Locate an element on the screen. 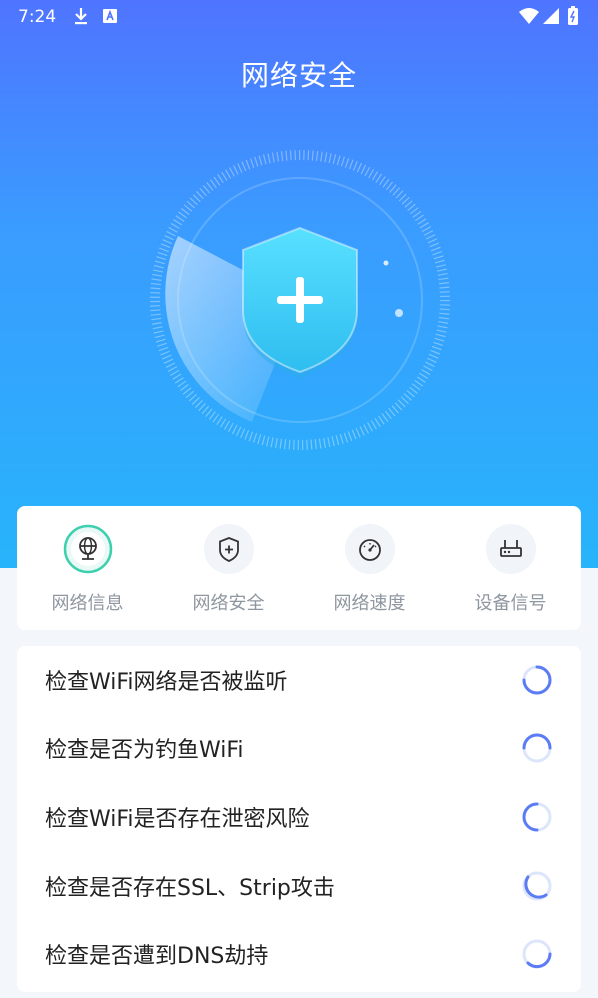 Image resolution: width=598 pixels, height=998 pixels. tab-network-security: 网络安全 is located at coordinates (228, 568).